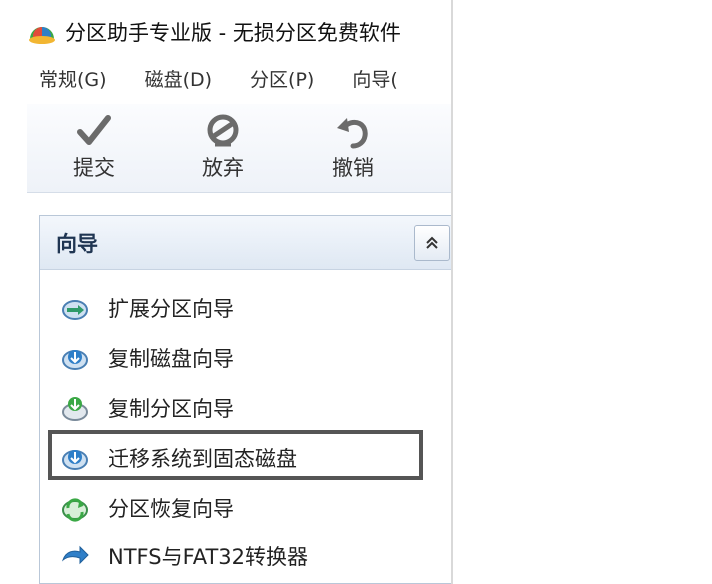 Image resolution: width=712 pixels, height=584 pixels. Describe the element at coordinates (374, 78) in the screenshot. I see `menu-wizard: 向导(` at that location.